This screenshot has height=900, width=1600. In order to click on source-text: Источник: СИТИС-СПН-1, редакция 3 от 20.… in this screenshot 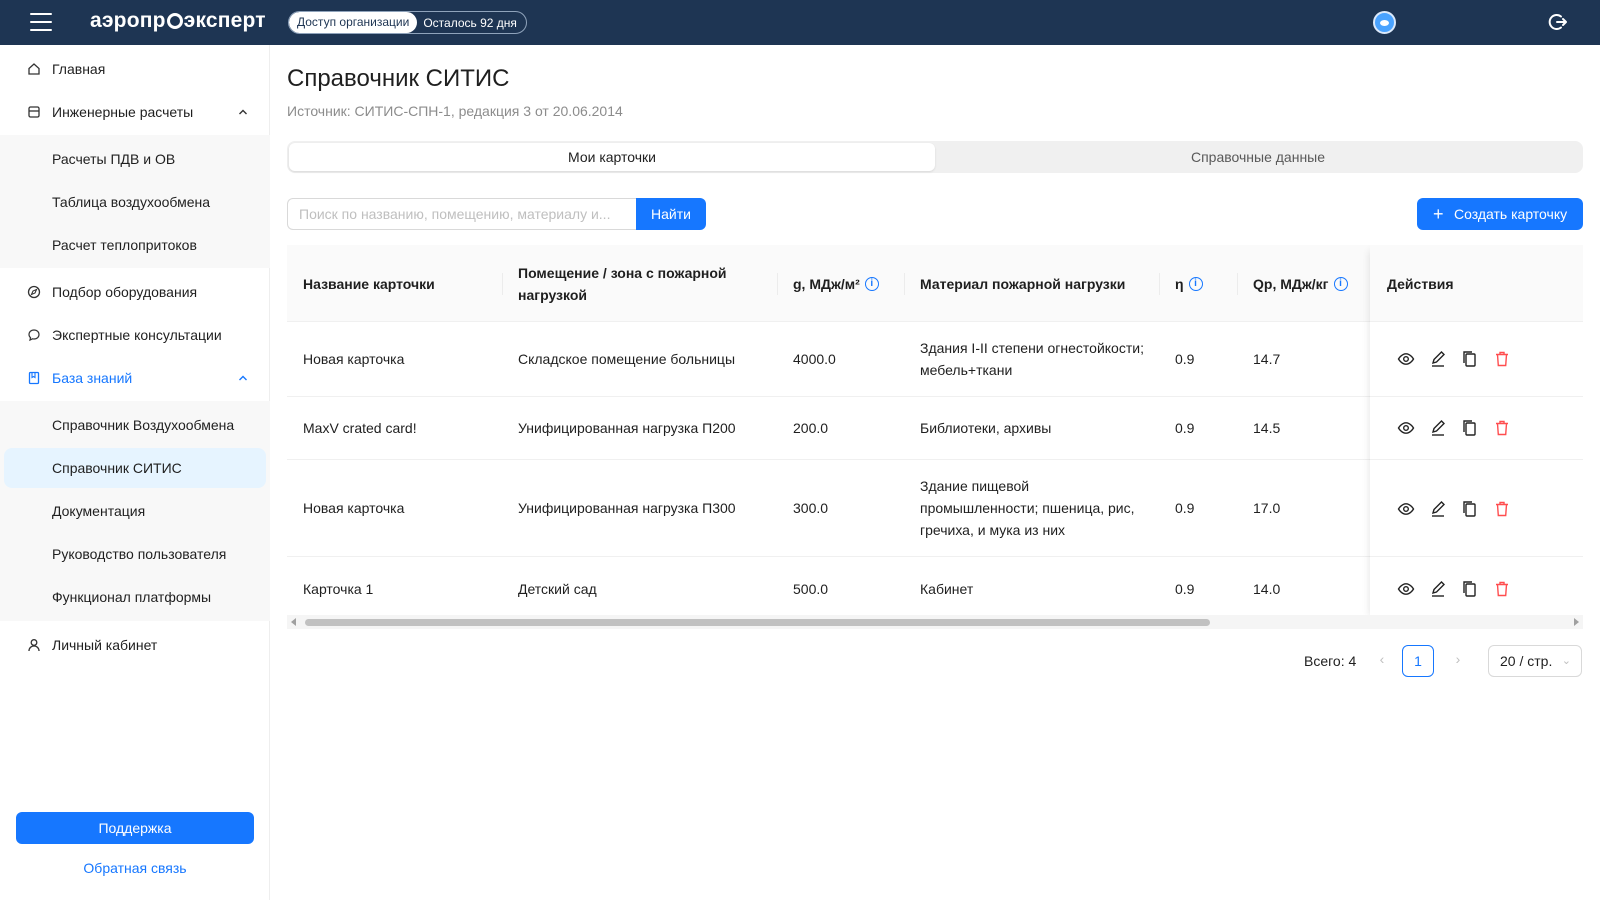, I will do `click(455, 111)`.